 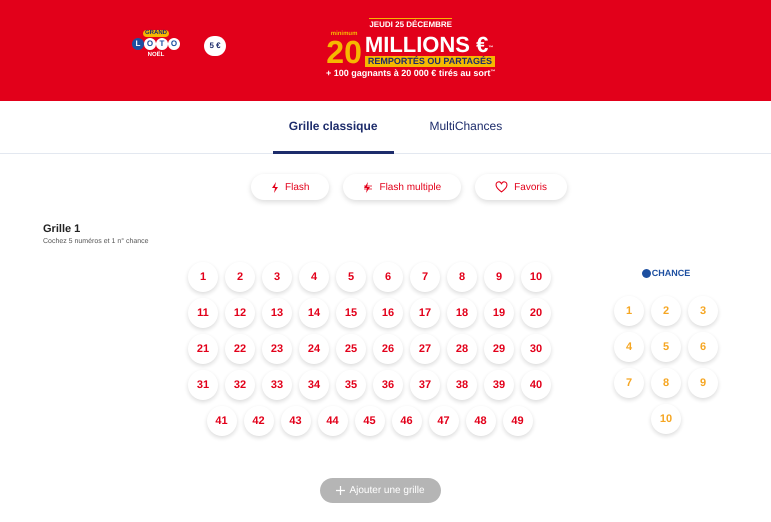 I want to click on grid-title: Grille 1, so click(x=62, y=229).